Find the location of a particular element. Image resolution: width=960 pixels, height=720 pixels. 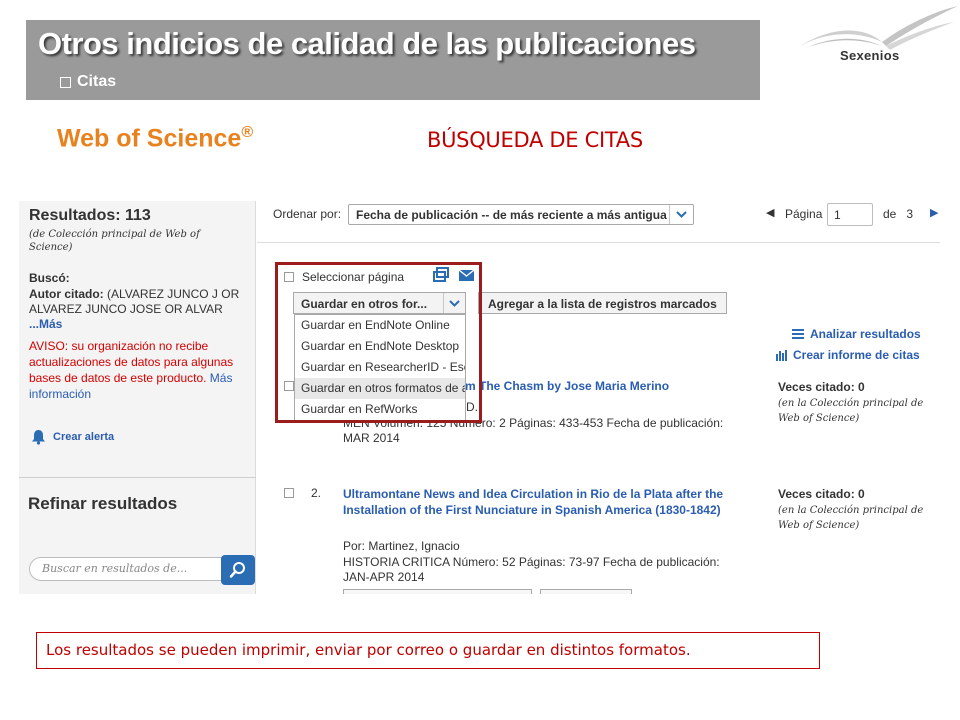

web-of-science-logo: Web of Science® is located at coordinates (155, 138).